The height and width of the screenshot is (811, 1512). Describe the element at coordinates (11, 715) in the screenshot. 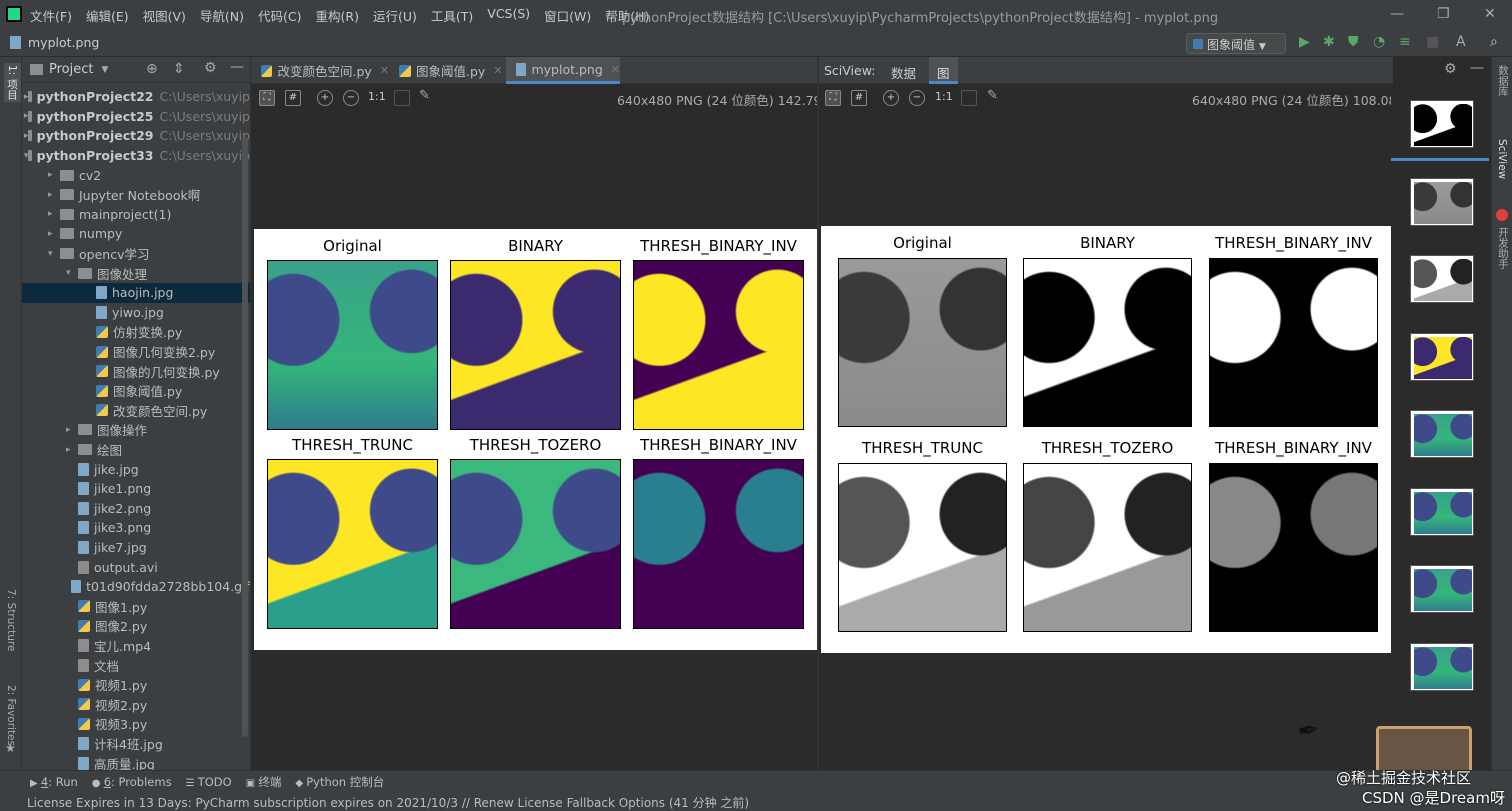

I see `favorites-tool-button: 2: Favorites` at that location.